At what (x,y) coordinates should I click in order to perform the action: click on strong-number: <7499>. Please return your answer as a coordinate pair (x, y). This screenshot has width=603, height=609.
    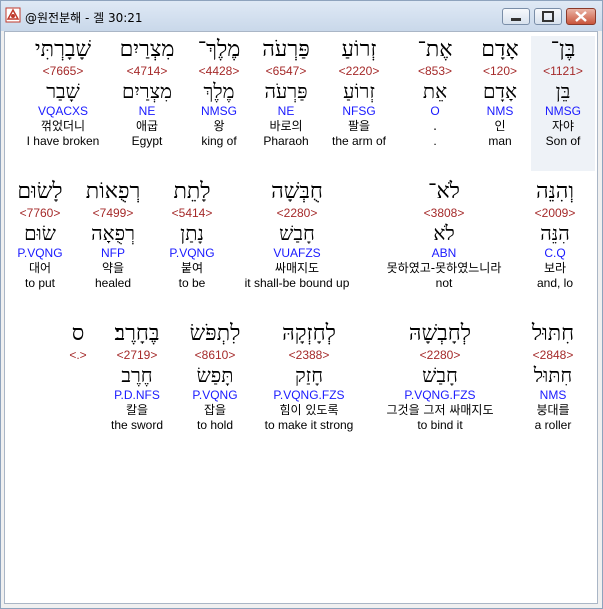
    Looking at the image, I should click on (113, 213).